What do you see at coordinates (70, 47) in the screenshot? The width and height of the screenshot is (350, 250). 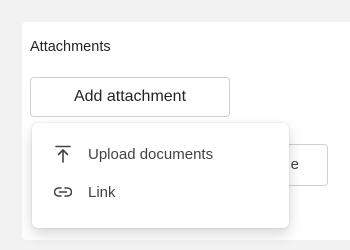 I see `section-title: Attachments` at bounding box center [70, 47].